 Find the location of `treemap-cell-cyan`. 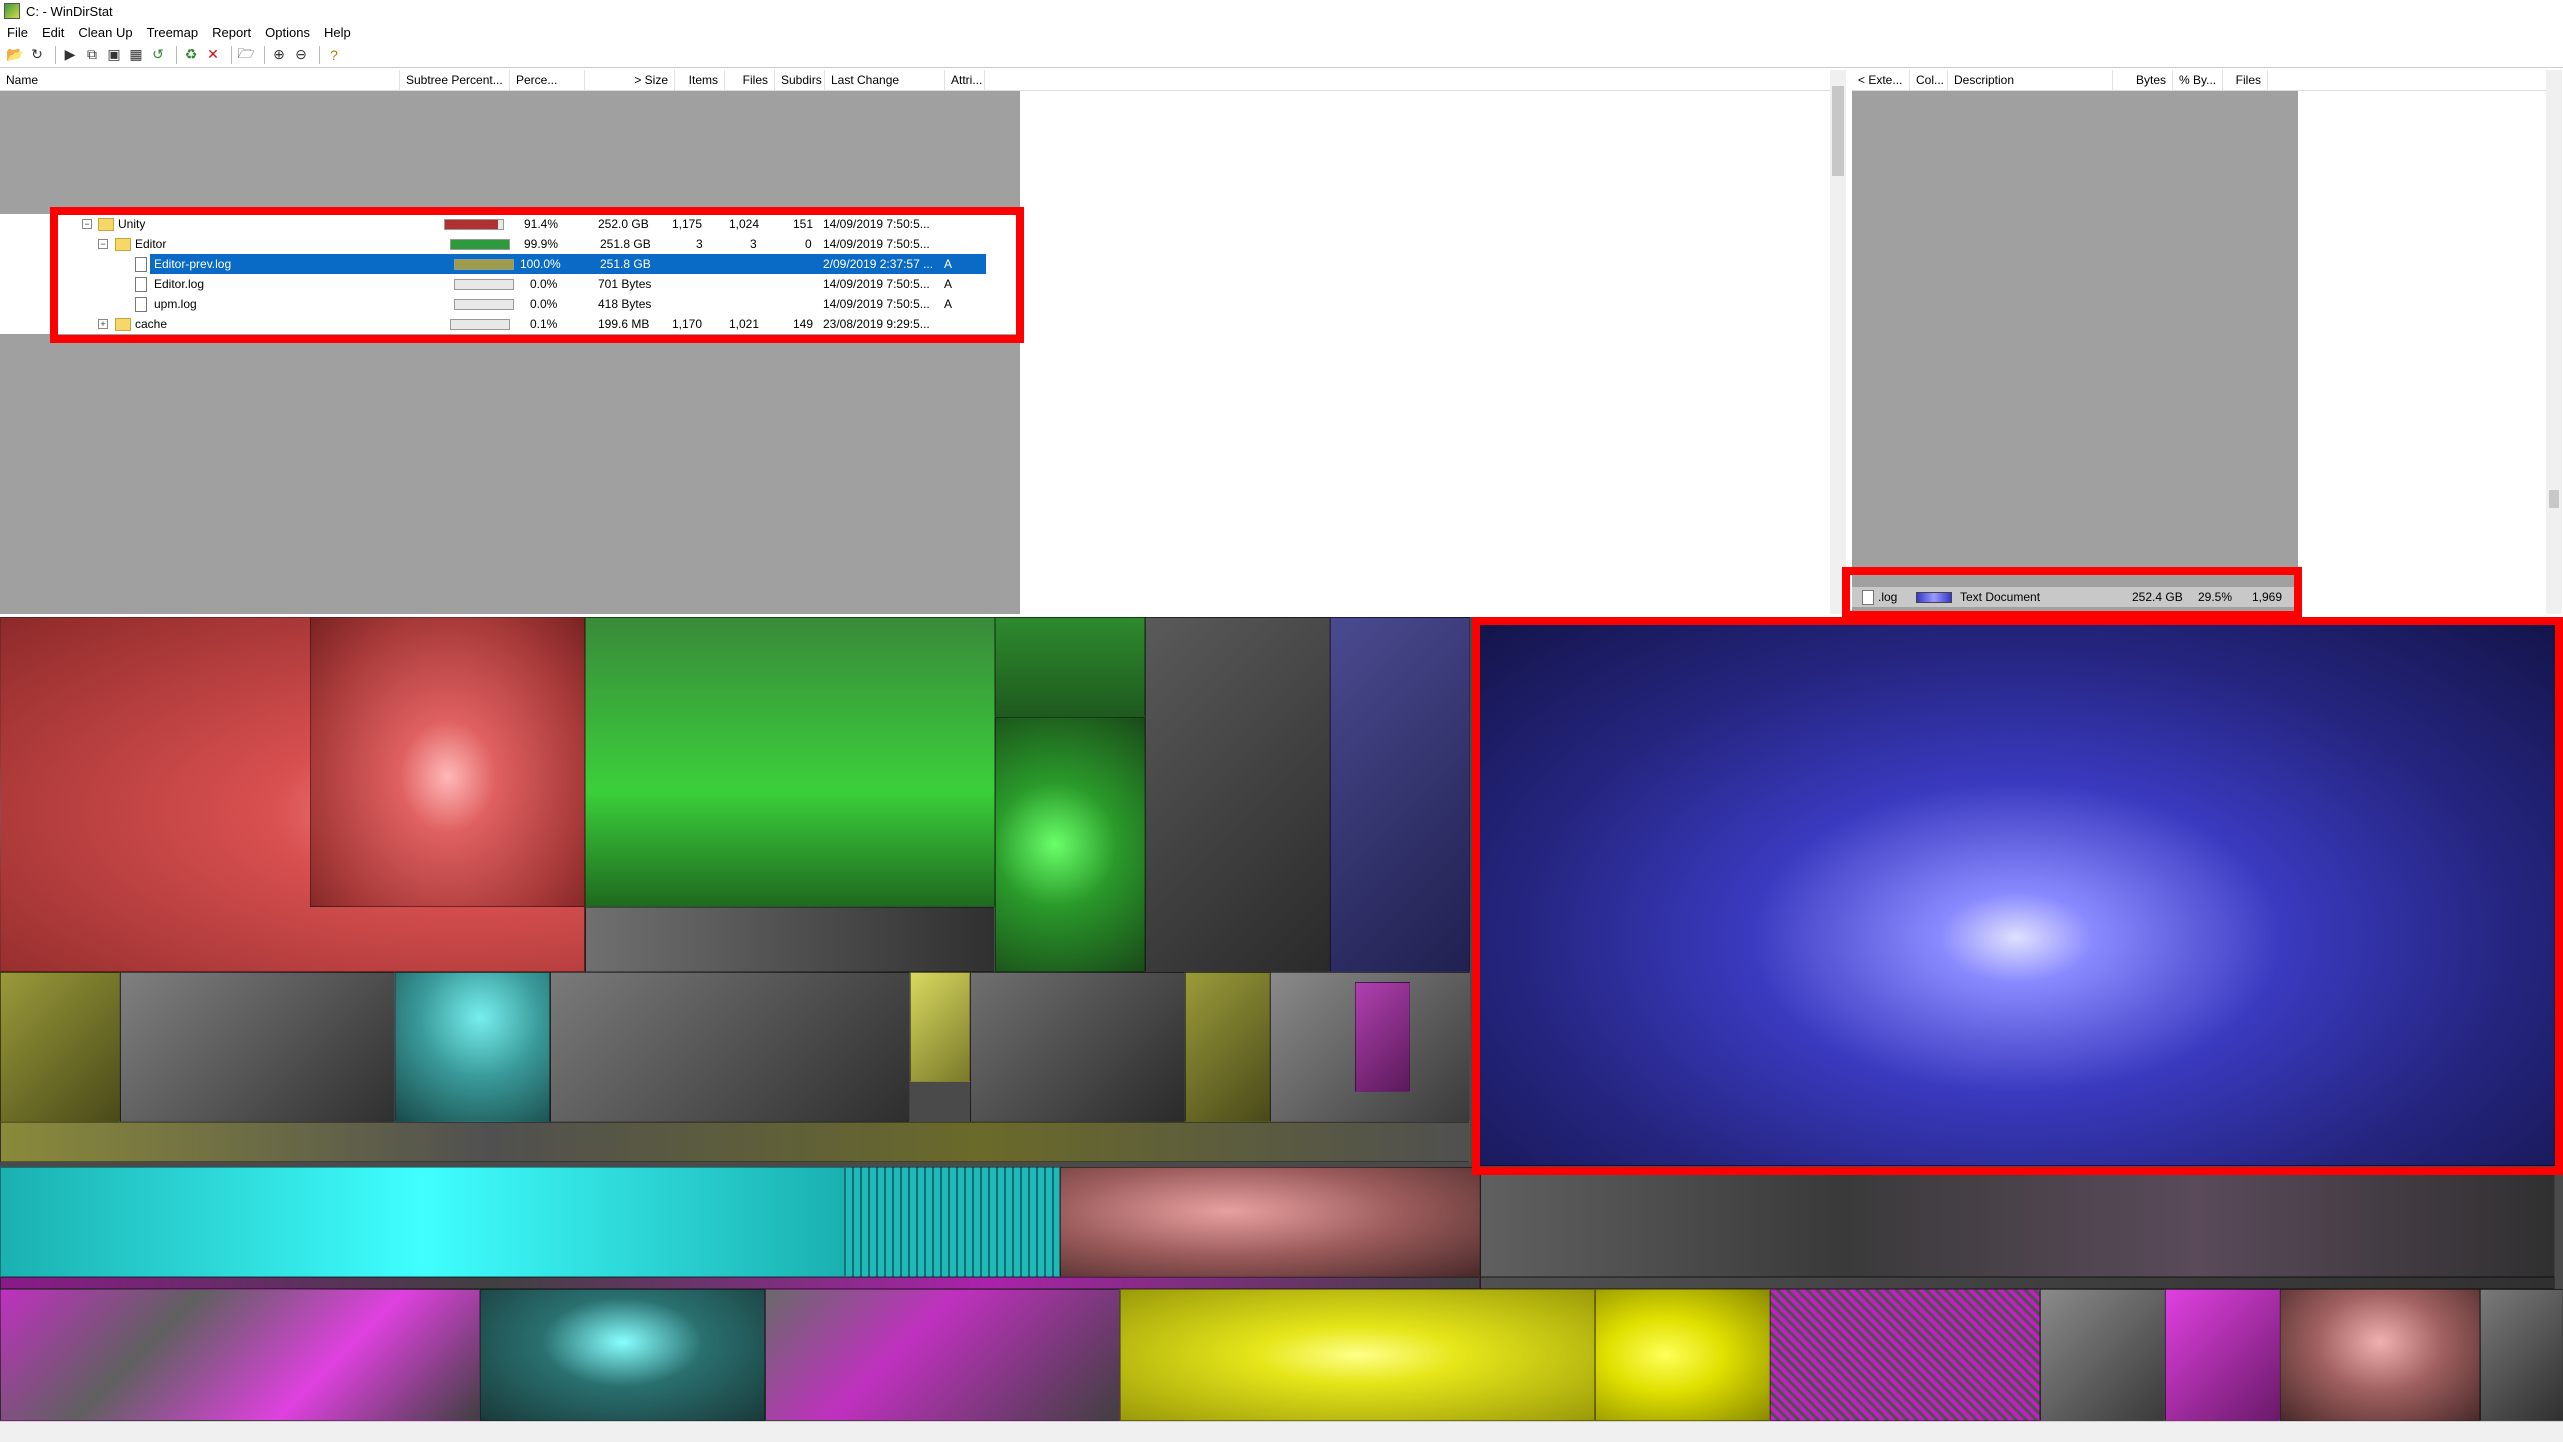

treemap-cell-cyan is located at coordinates (422, 1222).